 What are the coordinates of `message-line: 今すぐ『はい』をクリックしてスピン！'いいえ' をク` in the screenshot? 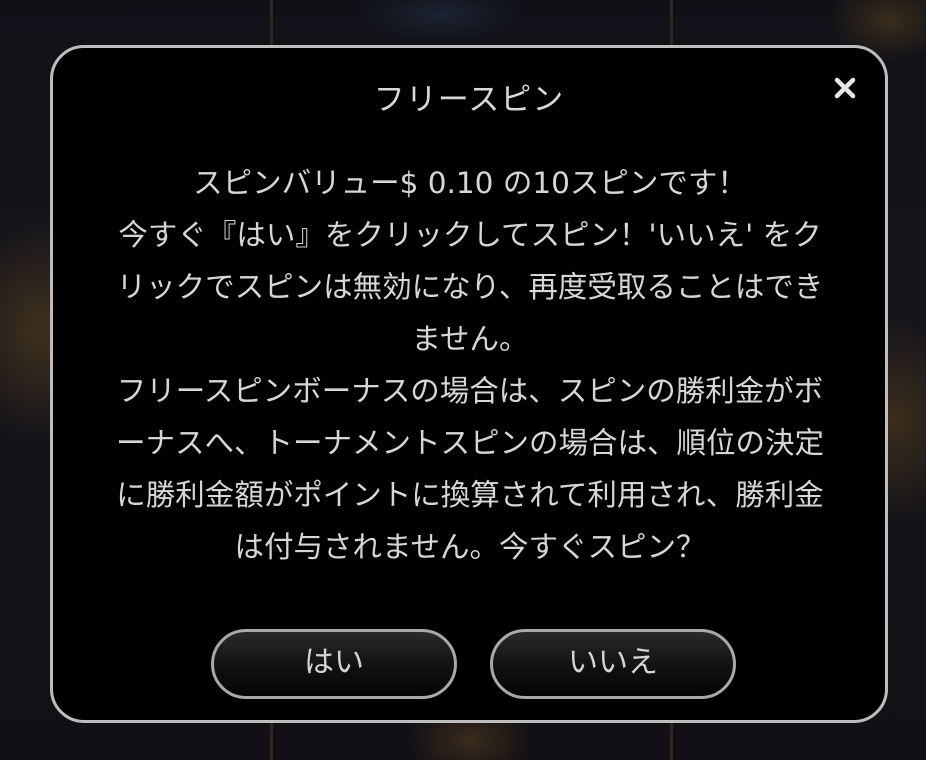 It's located at (470, 235).